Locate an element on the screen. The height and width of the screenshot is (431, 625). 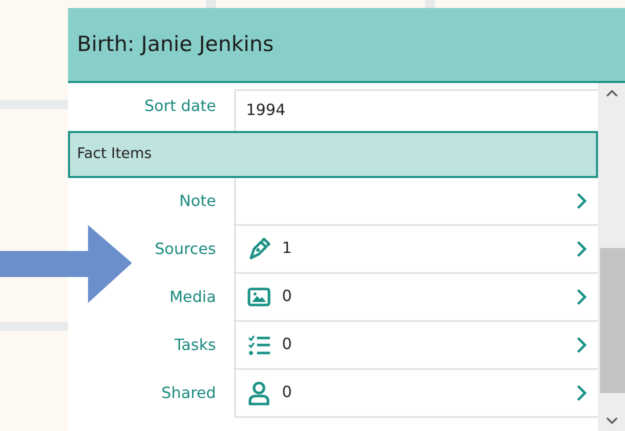
fact-item-row: 1 is located at coordinates (416, 250).